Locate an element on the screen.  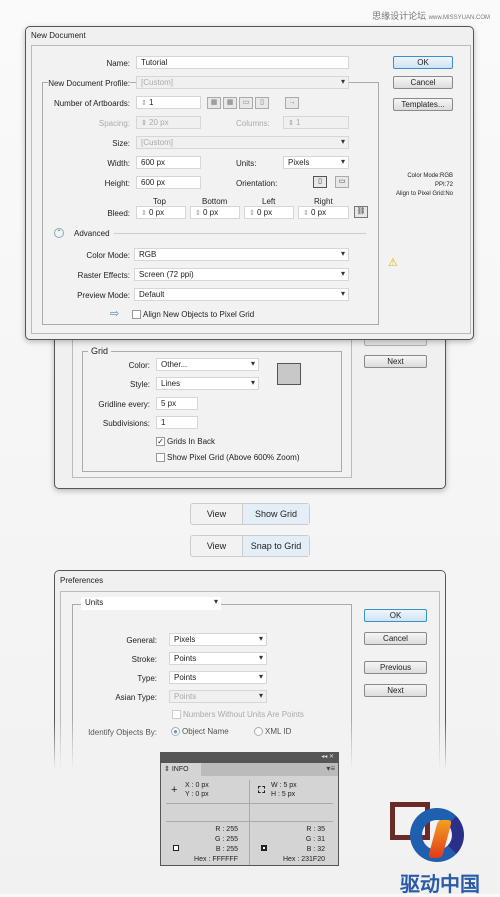
units-select: Pixels is located at coordinates (316, 162).